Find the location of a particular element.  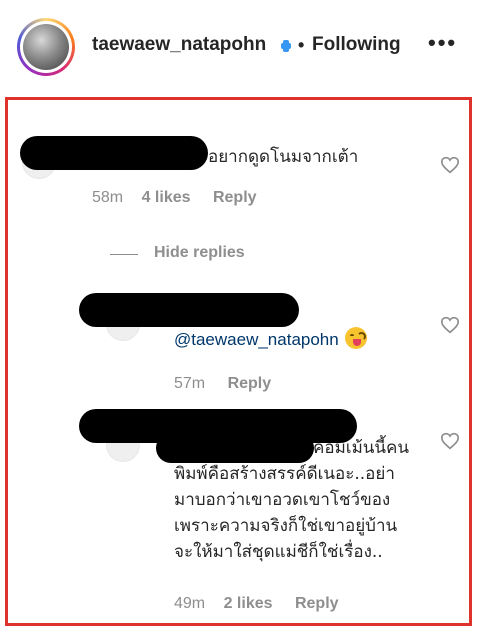

redacted-text is located at coordinates (235, 448).